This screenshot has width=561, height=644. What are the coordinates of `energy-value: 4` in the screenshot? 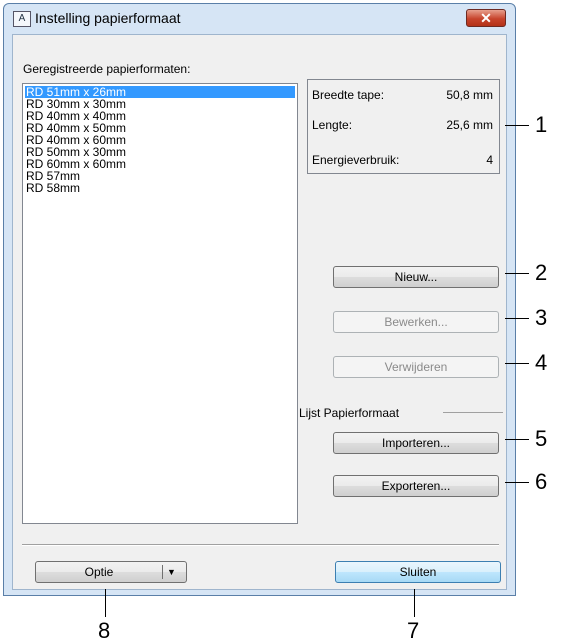 It's located at (489, 160).